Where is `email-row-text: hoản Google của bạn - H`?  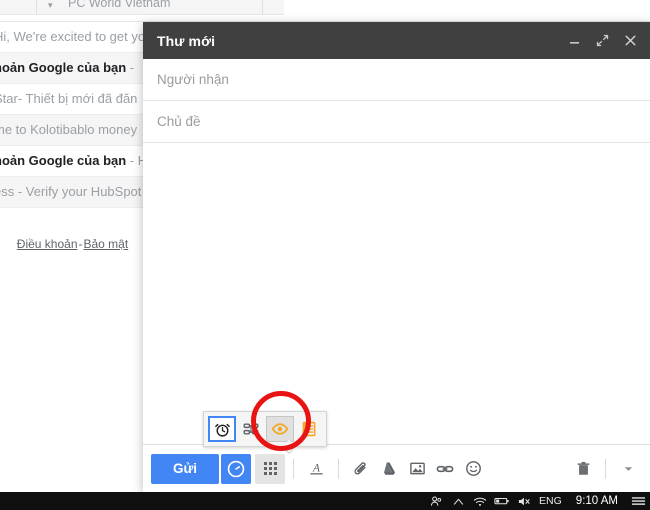
email-row-text: hoản Google của bạn - H is located at coordinates (73, 161).